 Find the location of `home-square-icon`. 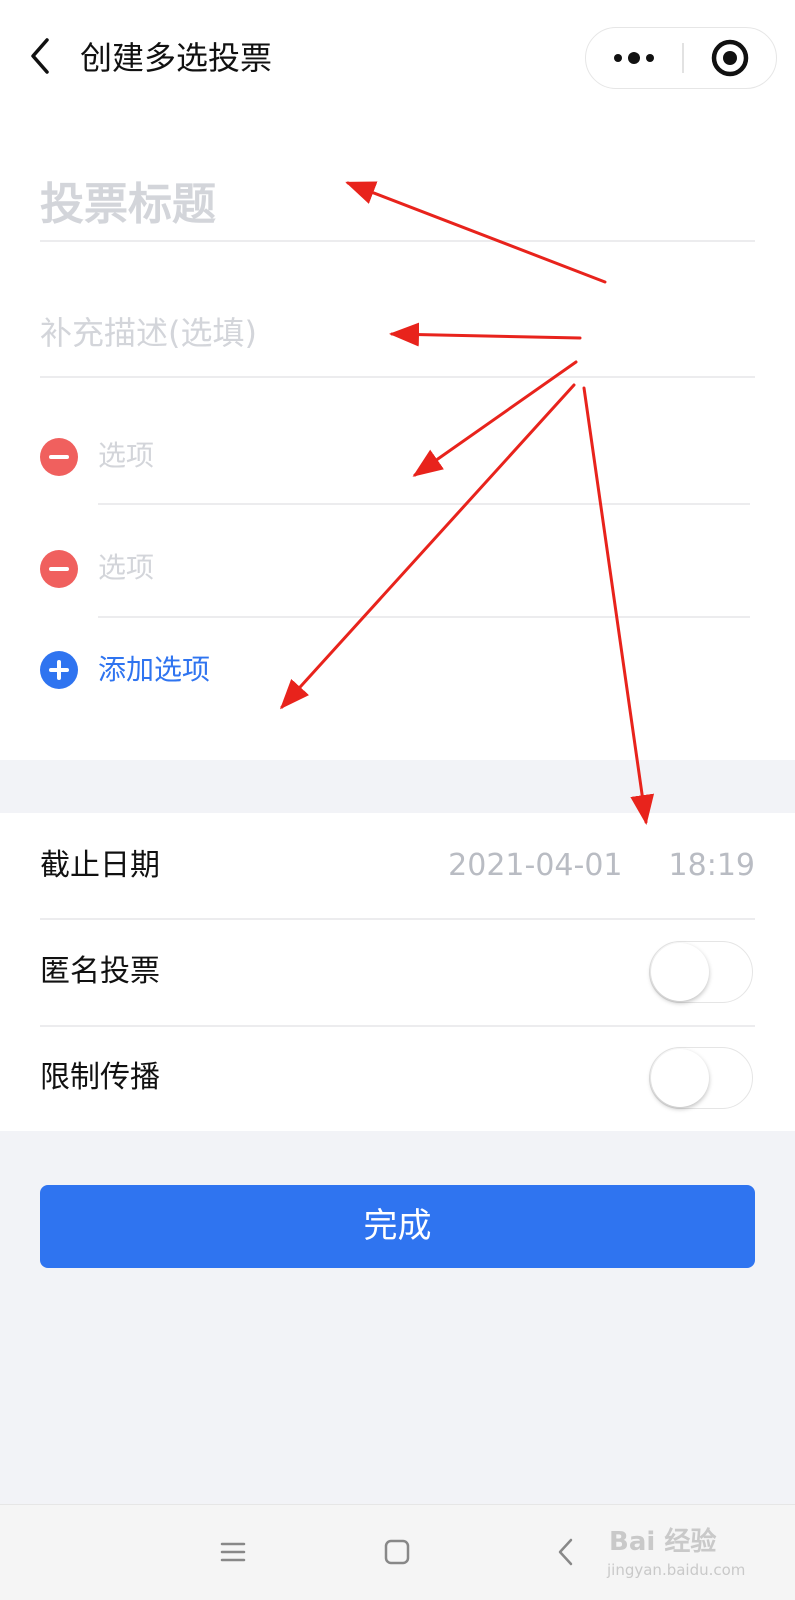

home-square-icon is located at coordinates (397, 1552).